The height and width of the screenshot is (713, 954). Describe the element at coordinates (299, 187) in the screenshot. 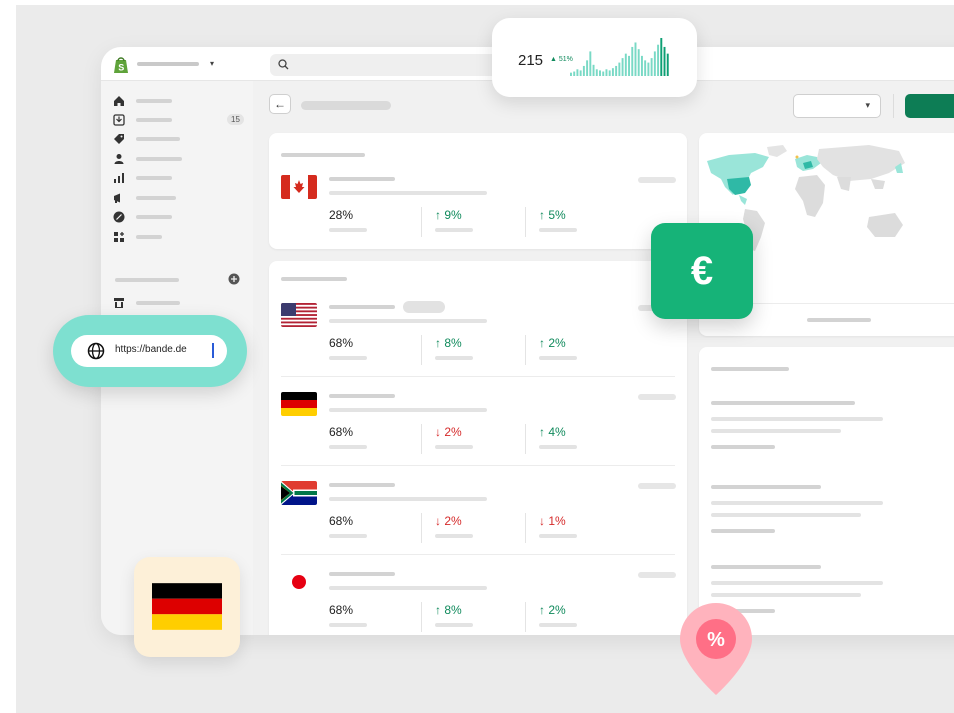

I see `canada-flag` at that location.